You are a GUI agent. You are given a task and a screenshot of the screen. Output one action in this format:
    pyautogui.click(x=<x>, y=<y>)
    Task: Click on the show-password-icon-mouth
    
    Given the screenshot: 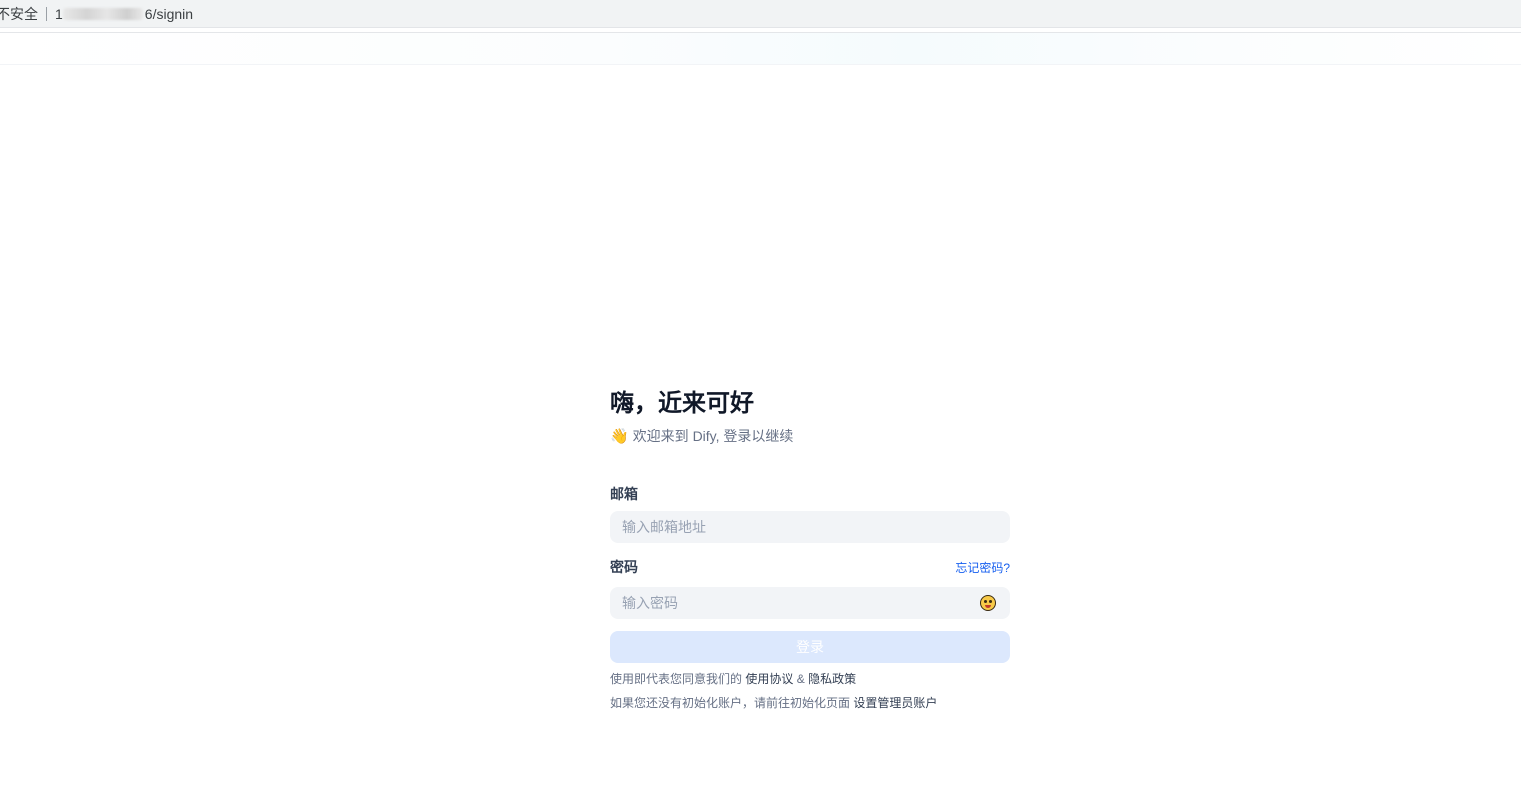 What is the action you would take?
    pyautogui.click(x=988, y=606)
    